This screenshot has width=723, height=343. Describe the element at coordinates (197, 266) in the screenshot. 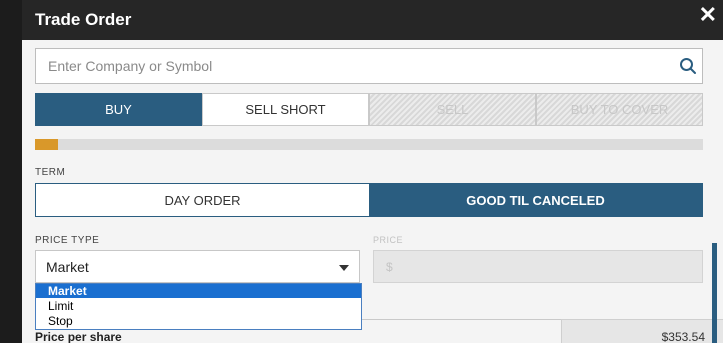

I see `price-type-select: Market` at that location.